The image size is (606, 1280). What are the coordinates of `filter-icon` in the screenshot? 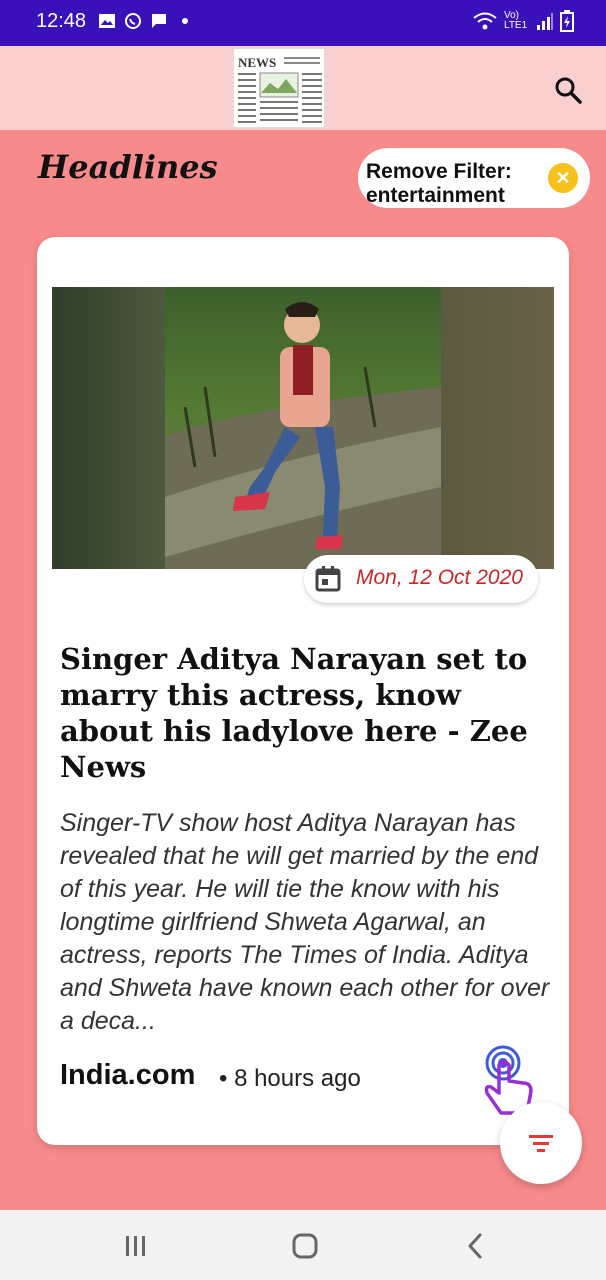 It's located at (541, 1143).